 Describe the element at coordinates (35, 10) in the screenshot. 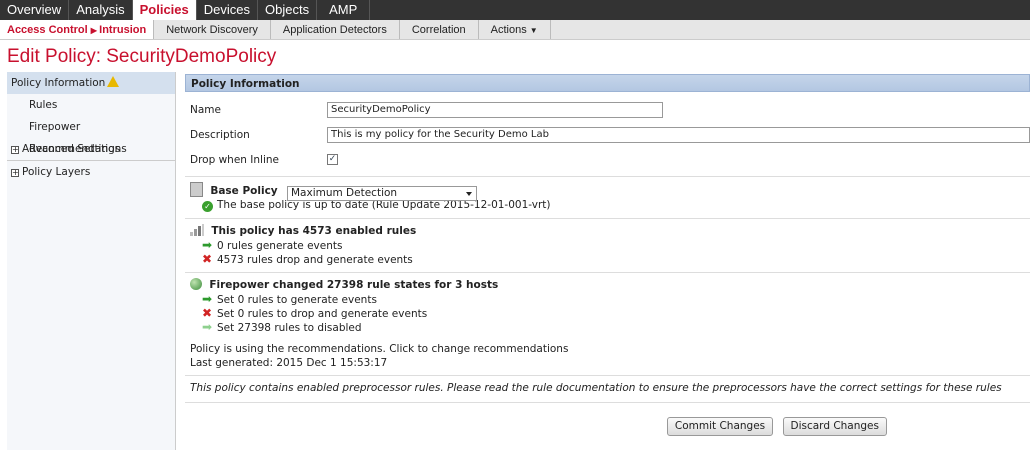

I see `nav-overview: Overview` at that location.